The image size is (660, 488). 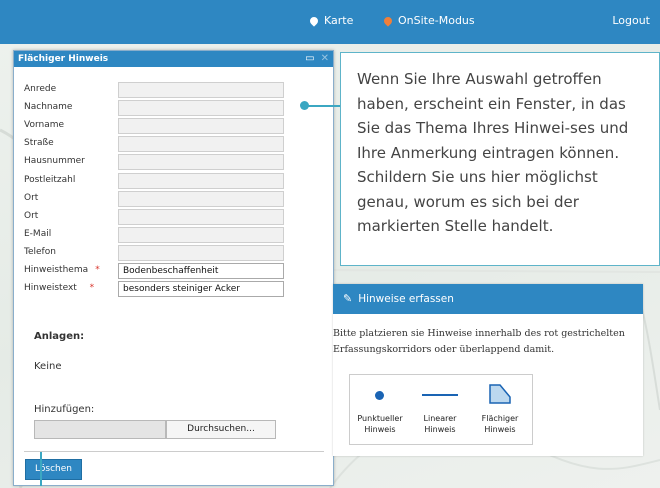 I want to click on field-label: Straße, so click(x=39, y=143).